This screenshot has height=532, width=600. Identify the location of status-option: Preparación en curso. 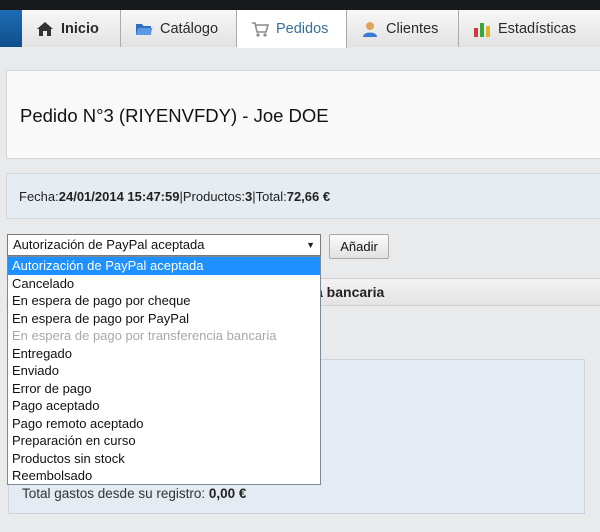
(164, 441).